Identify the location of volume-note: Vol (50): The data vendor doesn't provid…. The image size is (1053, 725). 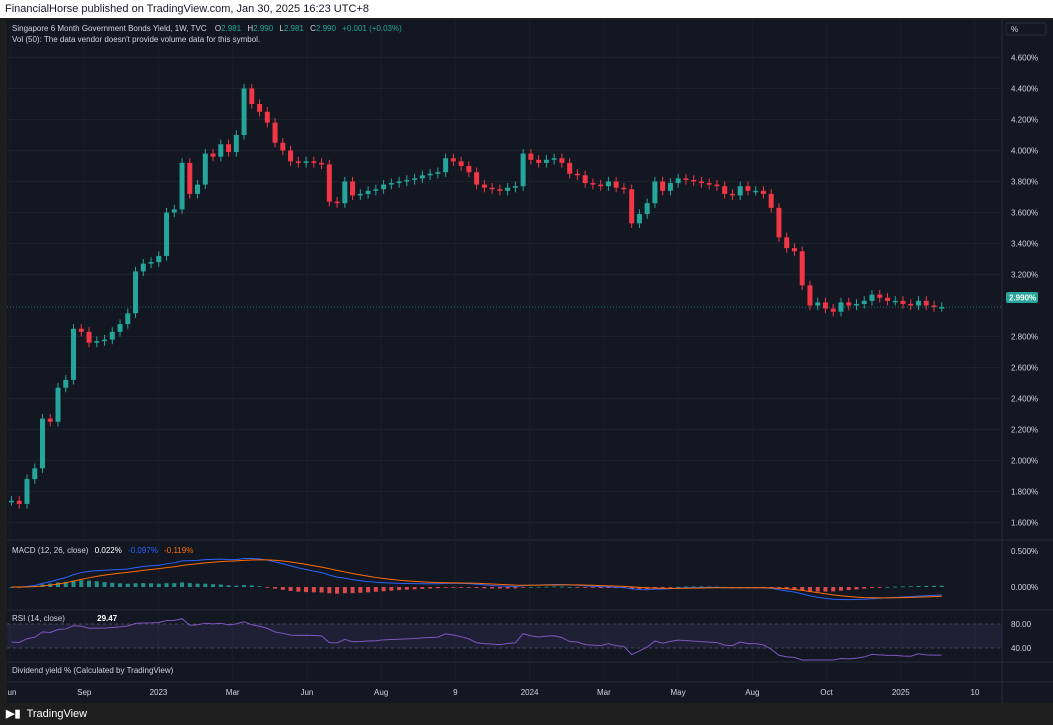
(136, 39).